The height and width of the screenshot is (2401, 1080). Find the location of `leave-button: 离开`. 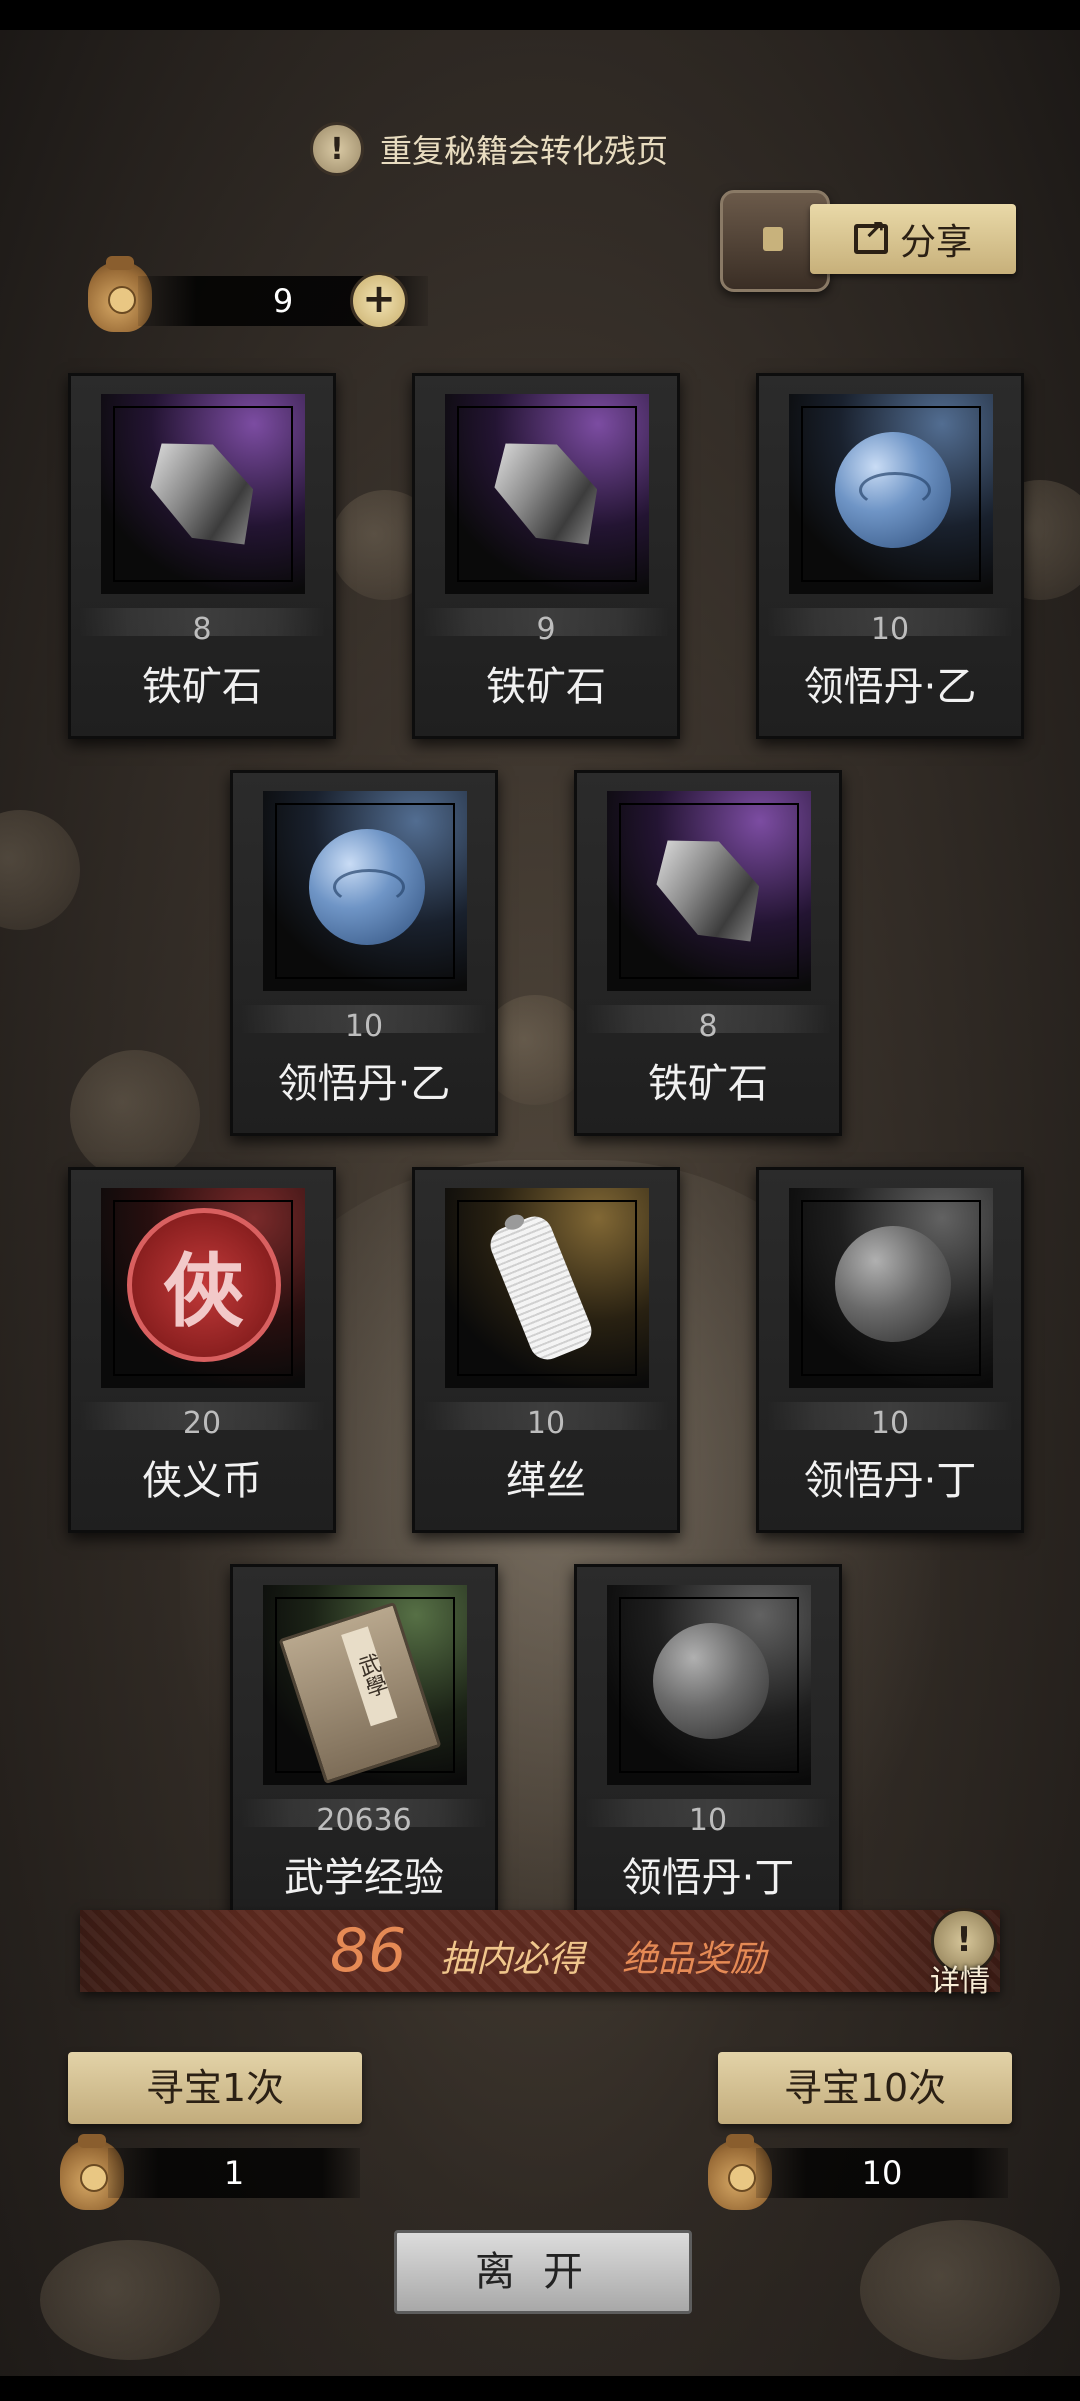

leave-button: 离开 is located at coordinates (543, 2272).